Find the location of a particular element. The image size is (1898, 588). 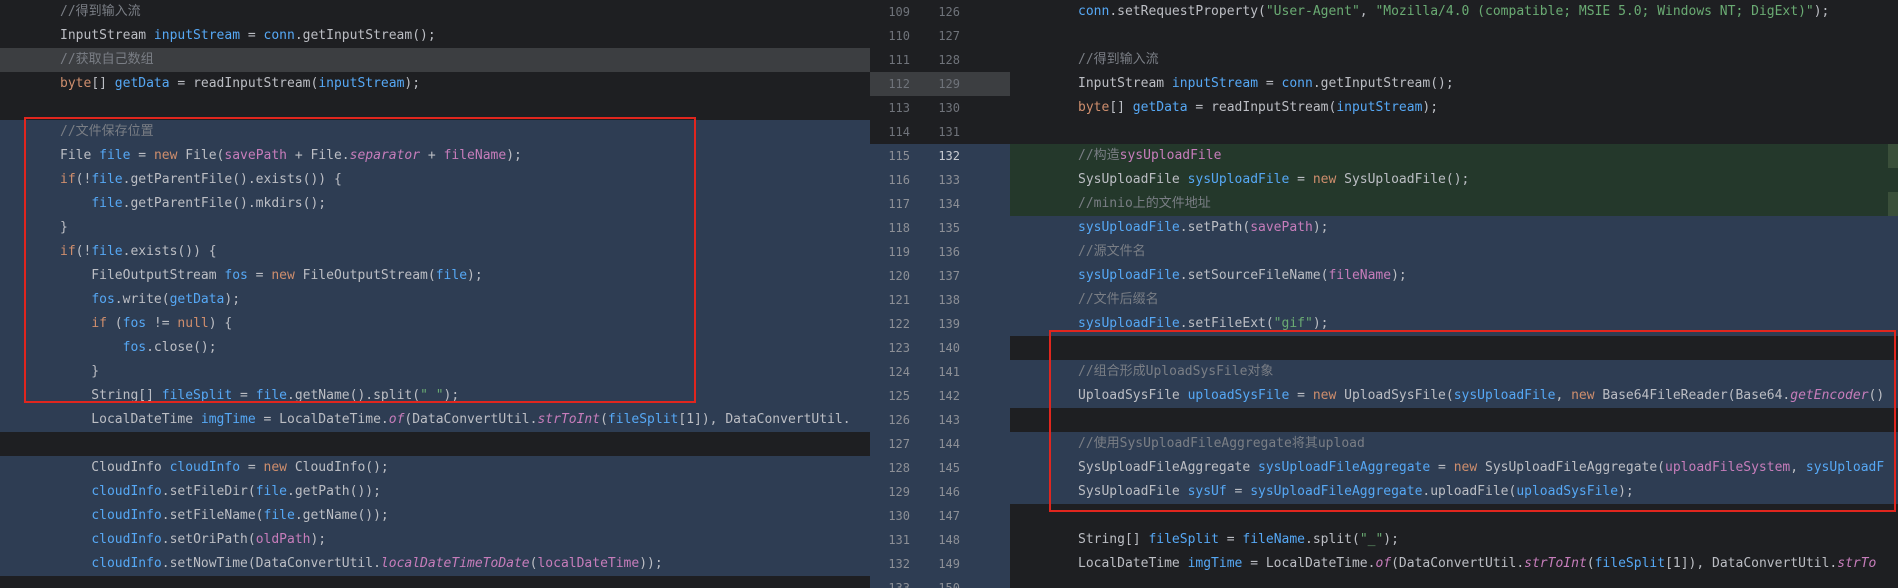

gutter-line-numbers: 109 126 is located at coordinates (940, 12).